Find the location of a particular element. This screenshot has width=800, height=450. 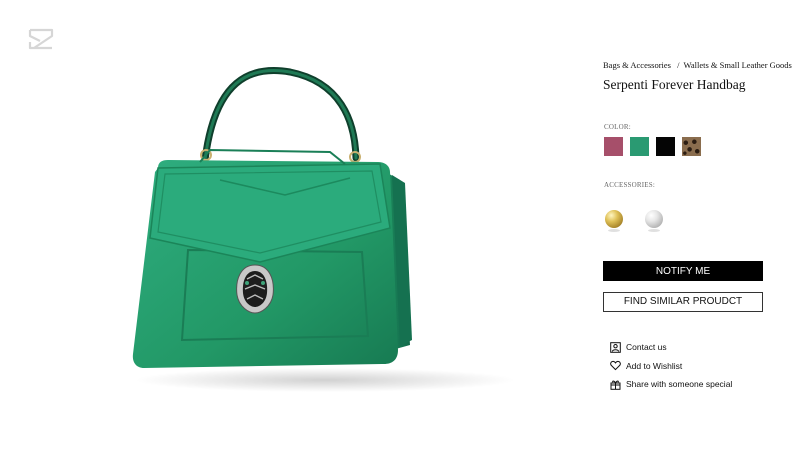

add-to-wishlist-label: Add to Wishlist is located at coordinates (654, 365).